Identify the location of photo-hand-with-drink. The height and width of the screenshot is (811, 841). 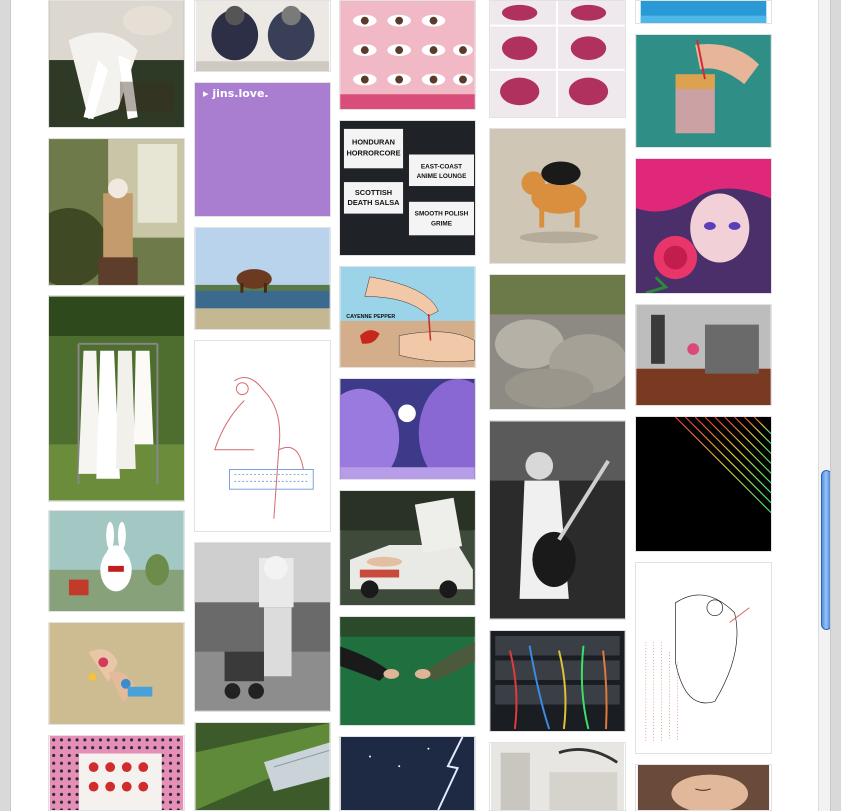
(703, 91).